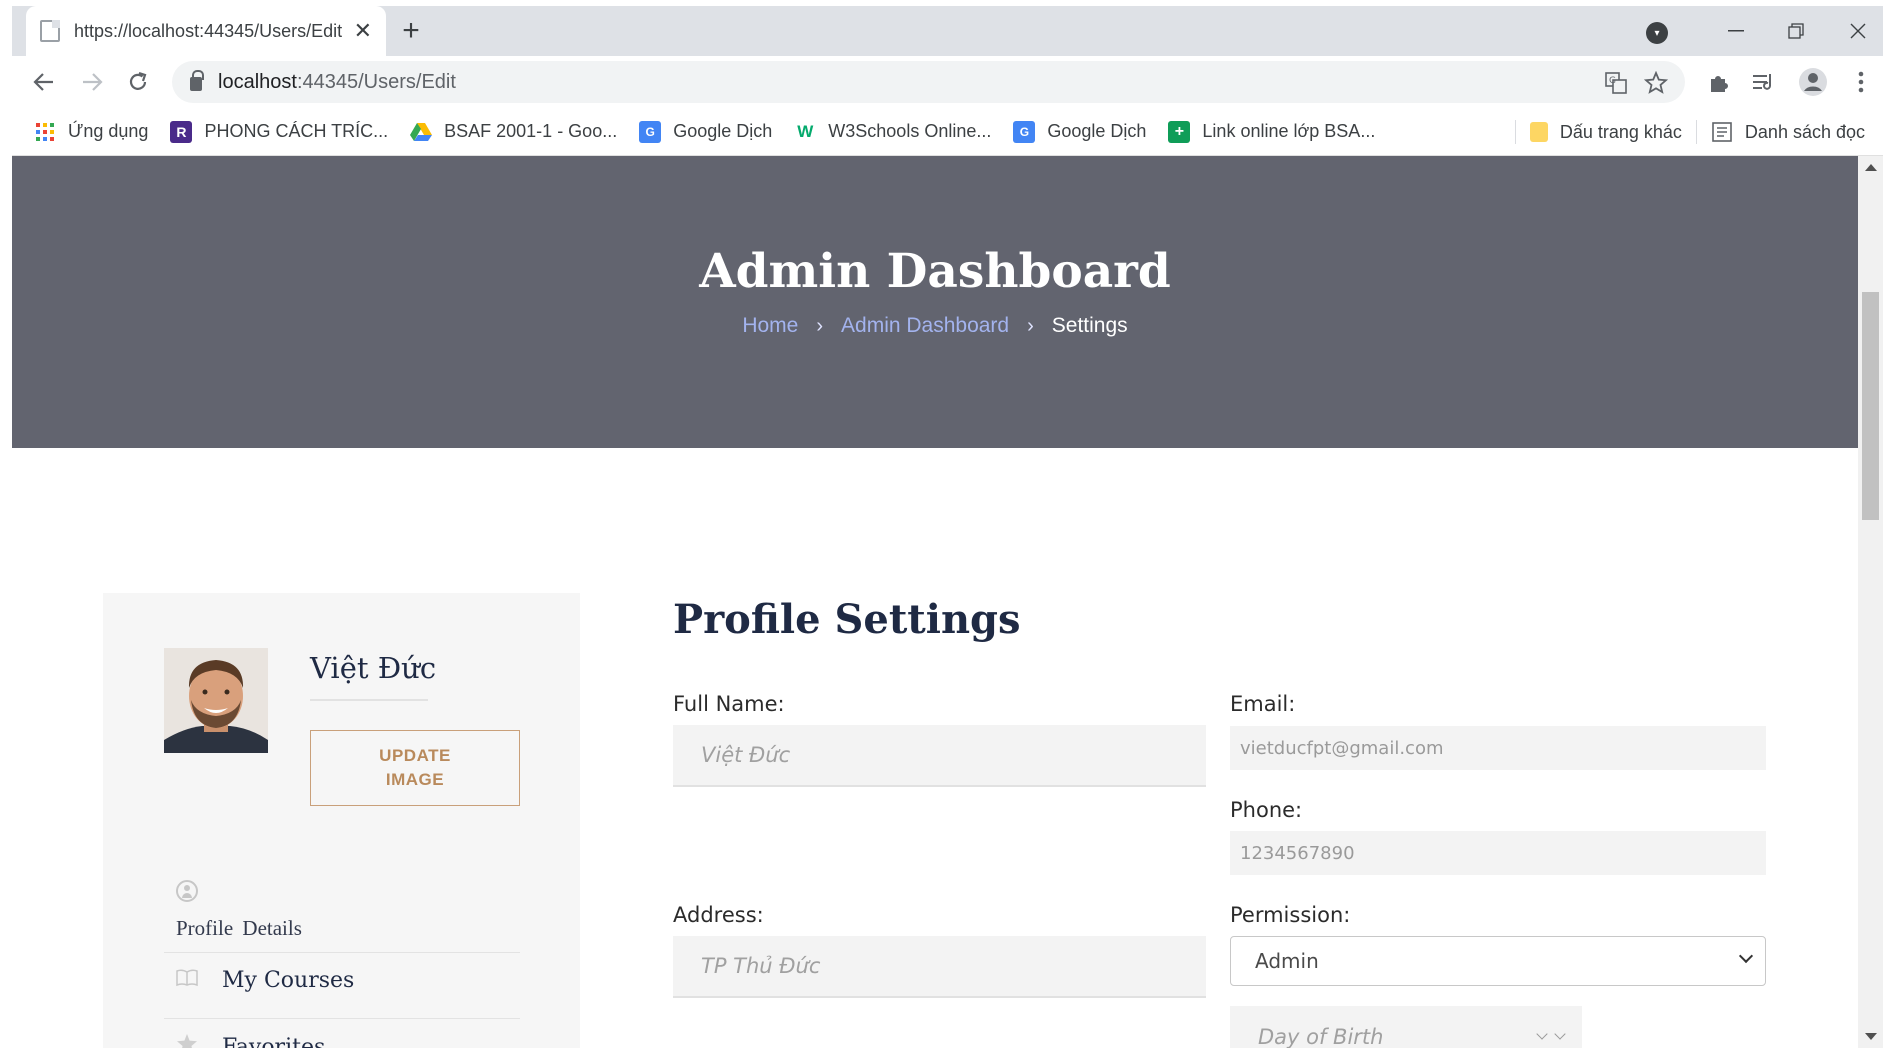 The height and width of the screenshot is (1048, 1883). Describe the element at coordinates (376, 81) in the screenshot. I see `url-path: :44345/Users/Edit` at that location.